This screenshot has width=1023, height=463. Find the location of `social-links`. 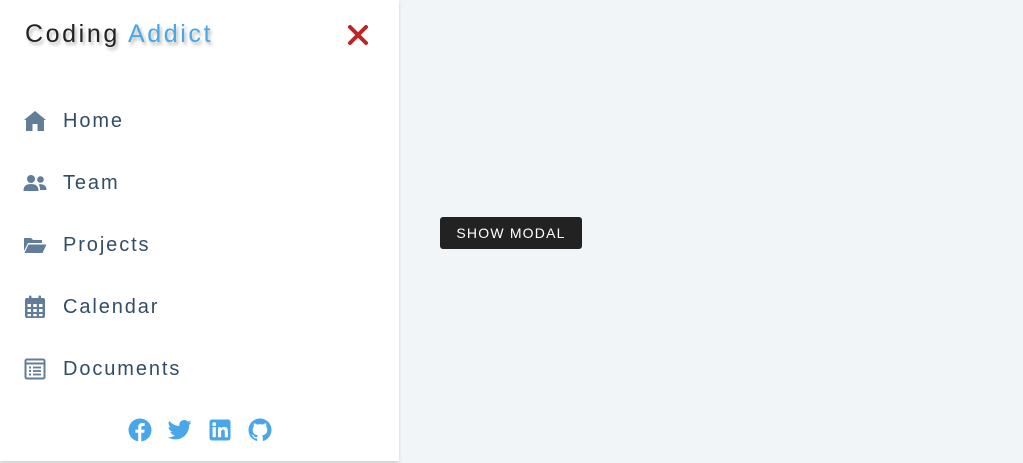

social-links is located at coordinates (199, 430).